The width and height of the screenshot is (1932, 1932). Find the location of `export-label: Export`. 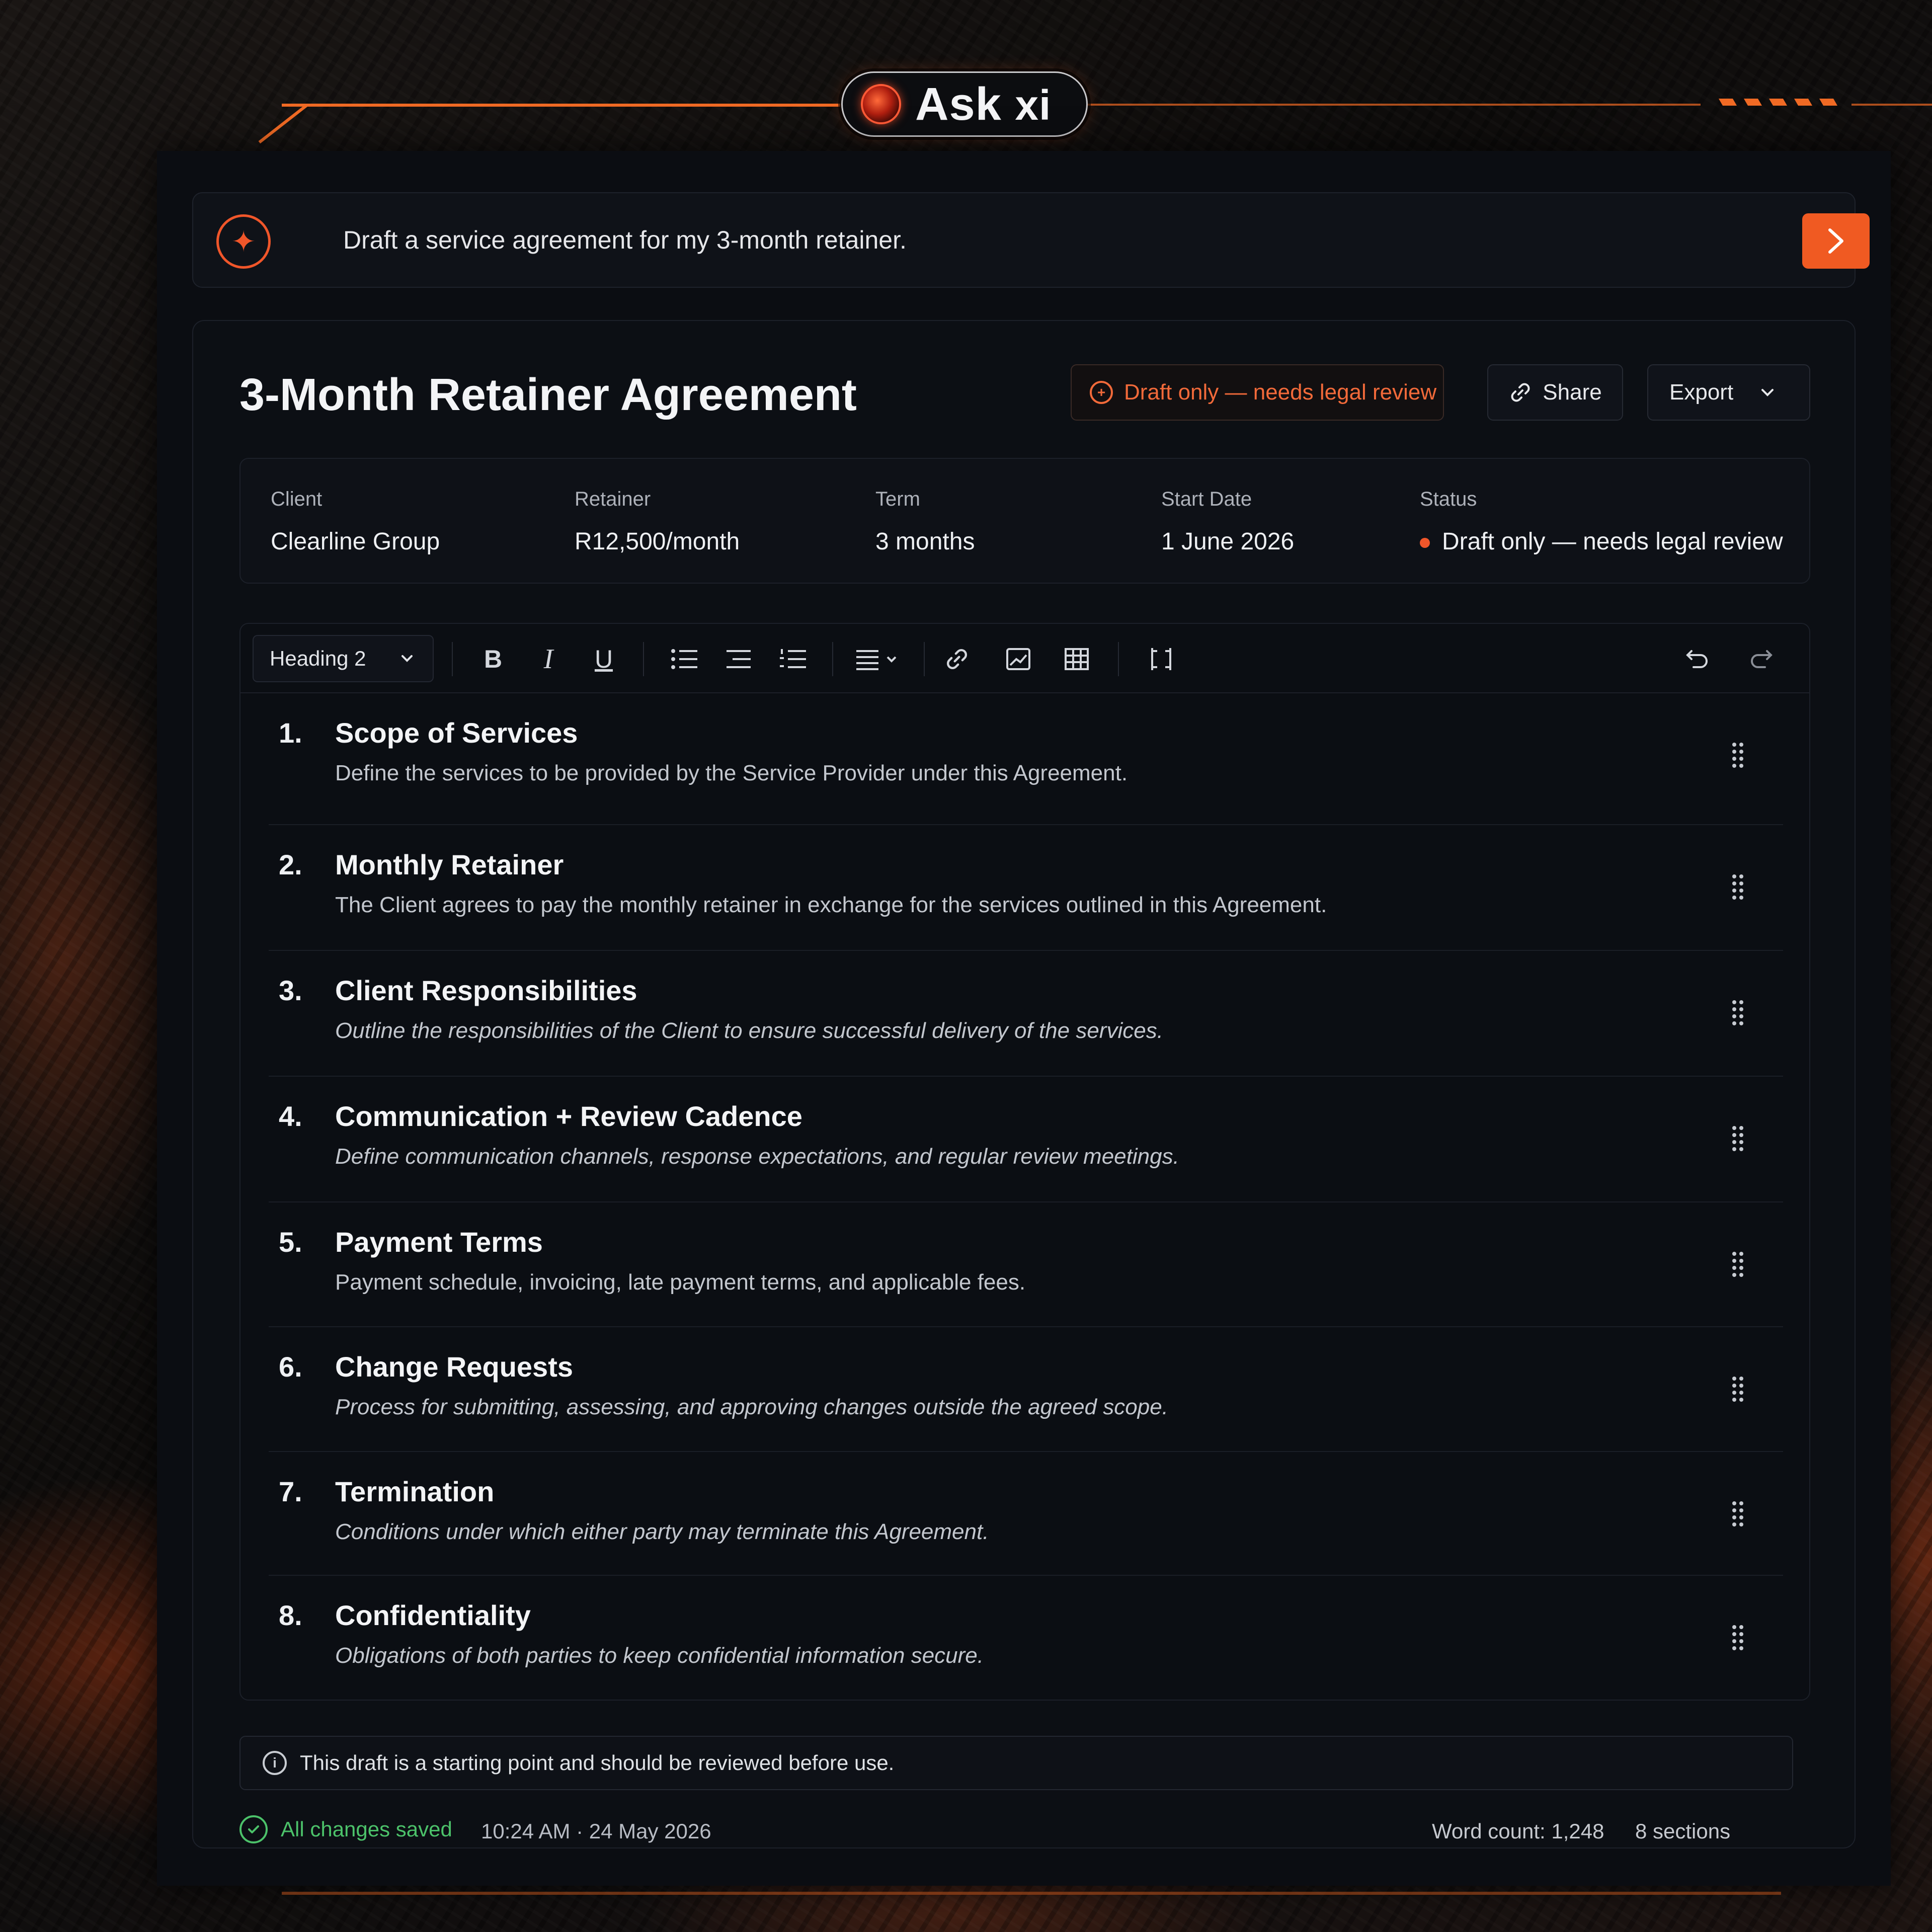

export-label: Export is located at coordinates (1702, 392).